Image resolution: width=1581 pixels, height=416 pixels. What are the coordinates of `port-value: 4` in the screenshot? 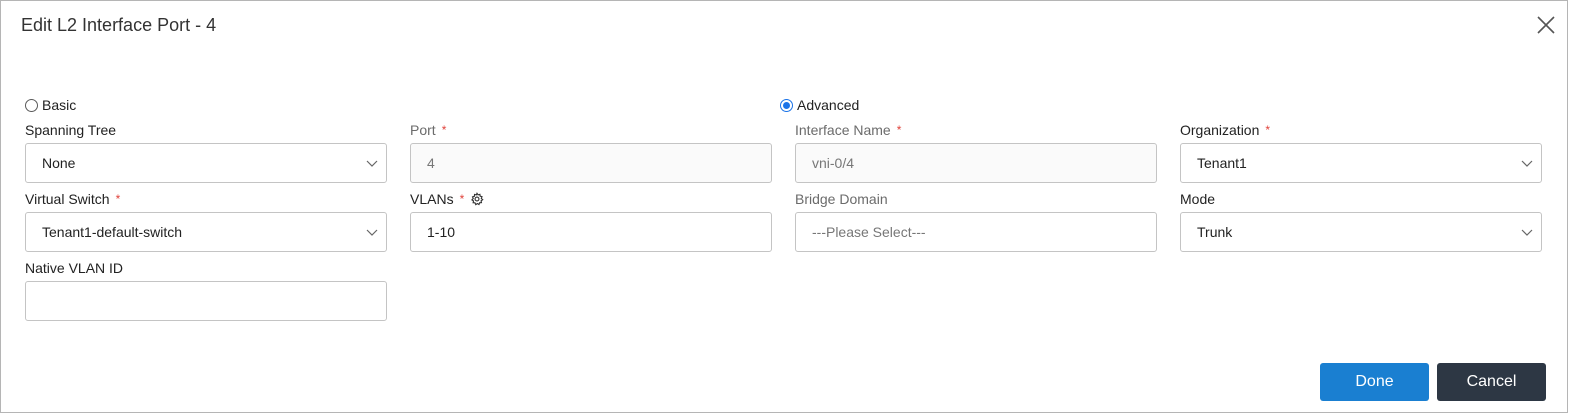 It's located at (431, 163).